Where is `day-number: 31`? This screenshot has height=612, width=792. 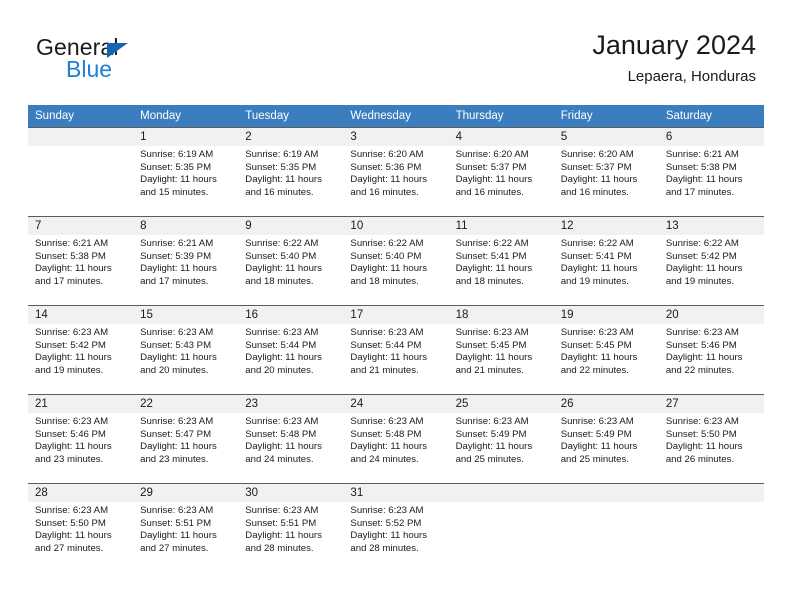 day-number: 31 is located at coordinates (396, 493).